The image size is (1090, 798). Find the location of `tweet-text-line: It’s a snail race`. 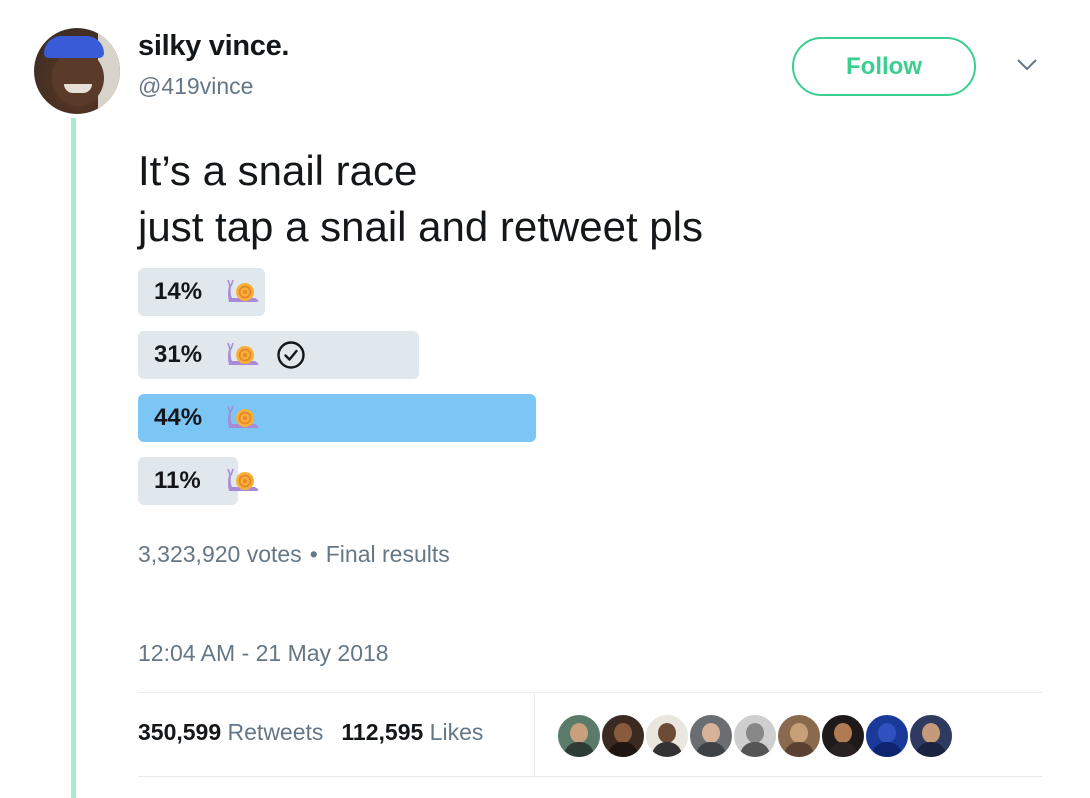

tweet-text-line: It’s a snail race is located at coordinates (278, 170).